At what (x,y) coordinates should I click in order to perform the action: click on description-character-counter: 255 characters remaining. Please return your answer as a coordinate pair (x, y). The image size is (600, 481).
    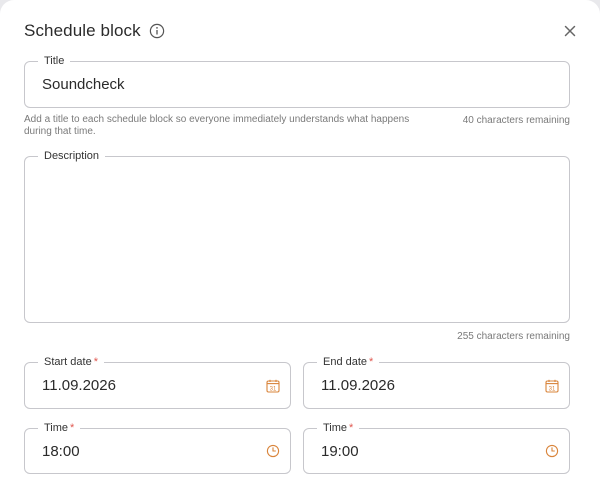
    Looking at the image, I should click on (513, 336).